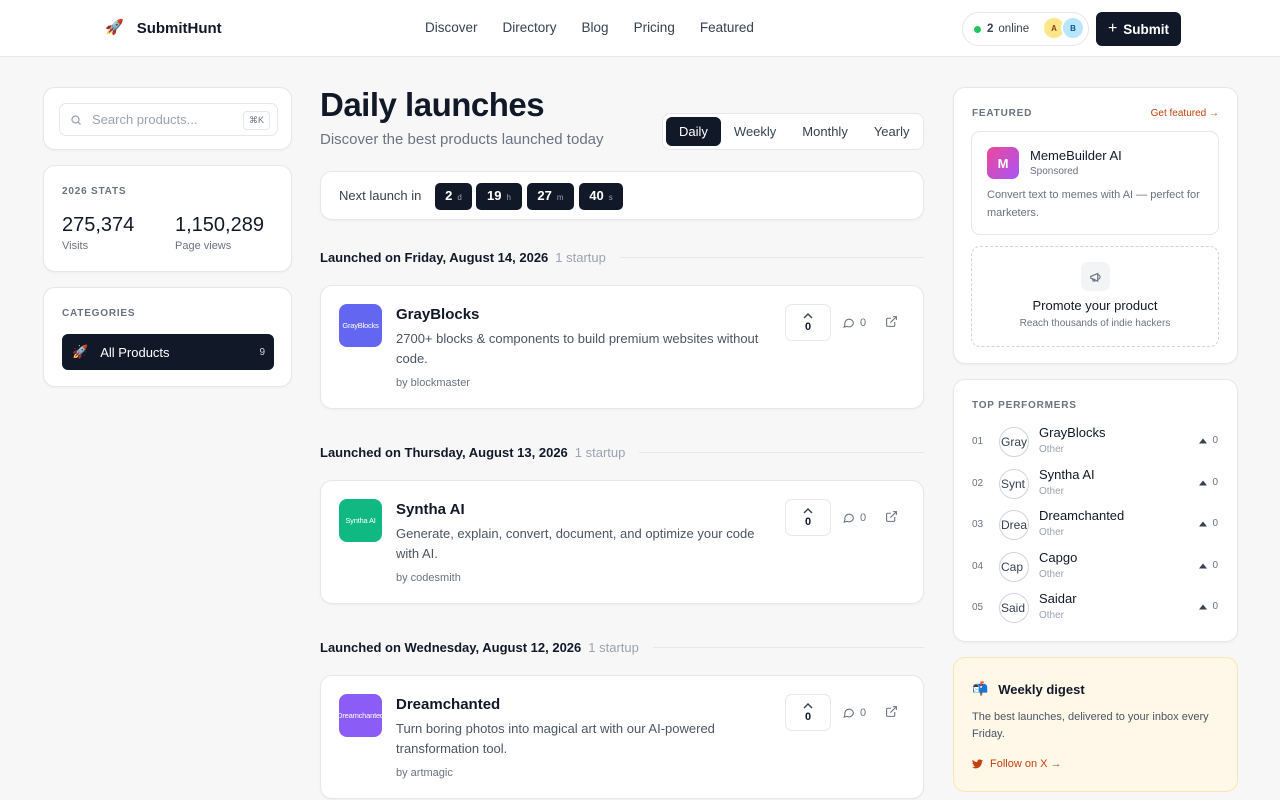  What do you see at coordinates (1095, 566) in the screenshot?
I see `top-performer-row: 04 Cap Capgo Other 0` at bounding box center [1095, 566].